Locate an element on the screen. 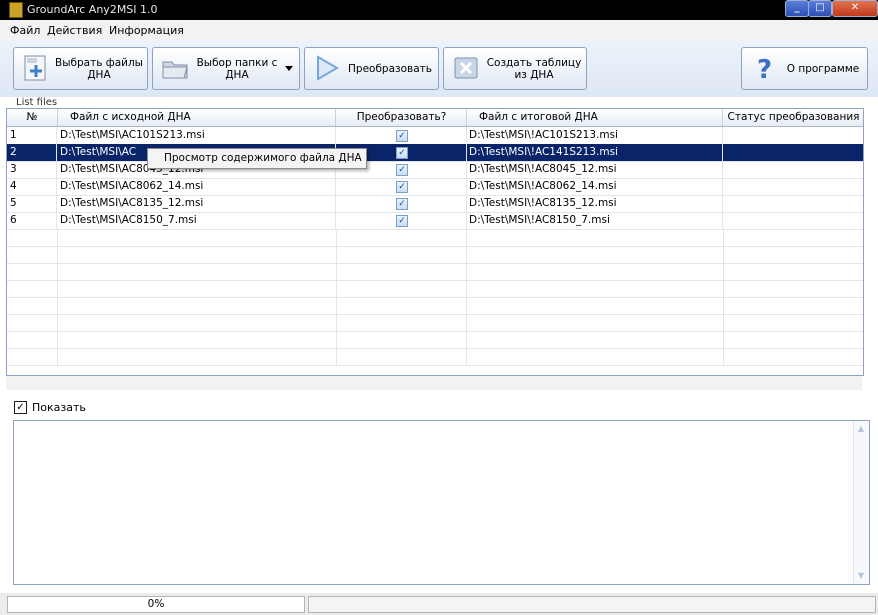 The image size is (878, 615). about-label: О программе is located at coordinates (823, 68).